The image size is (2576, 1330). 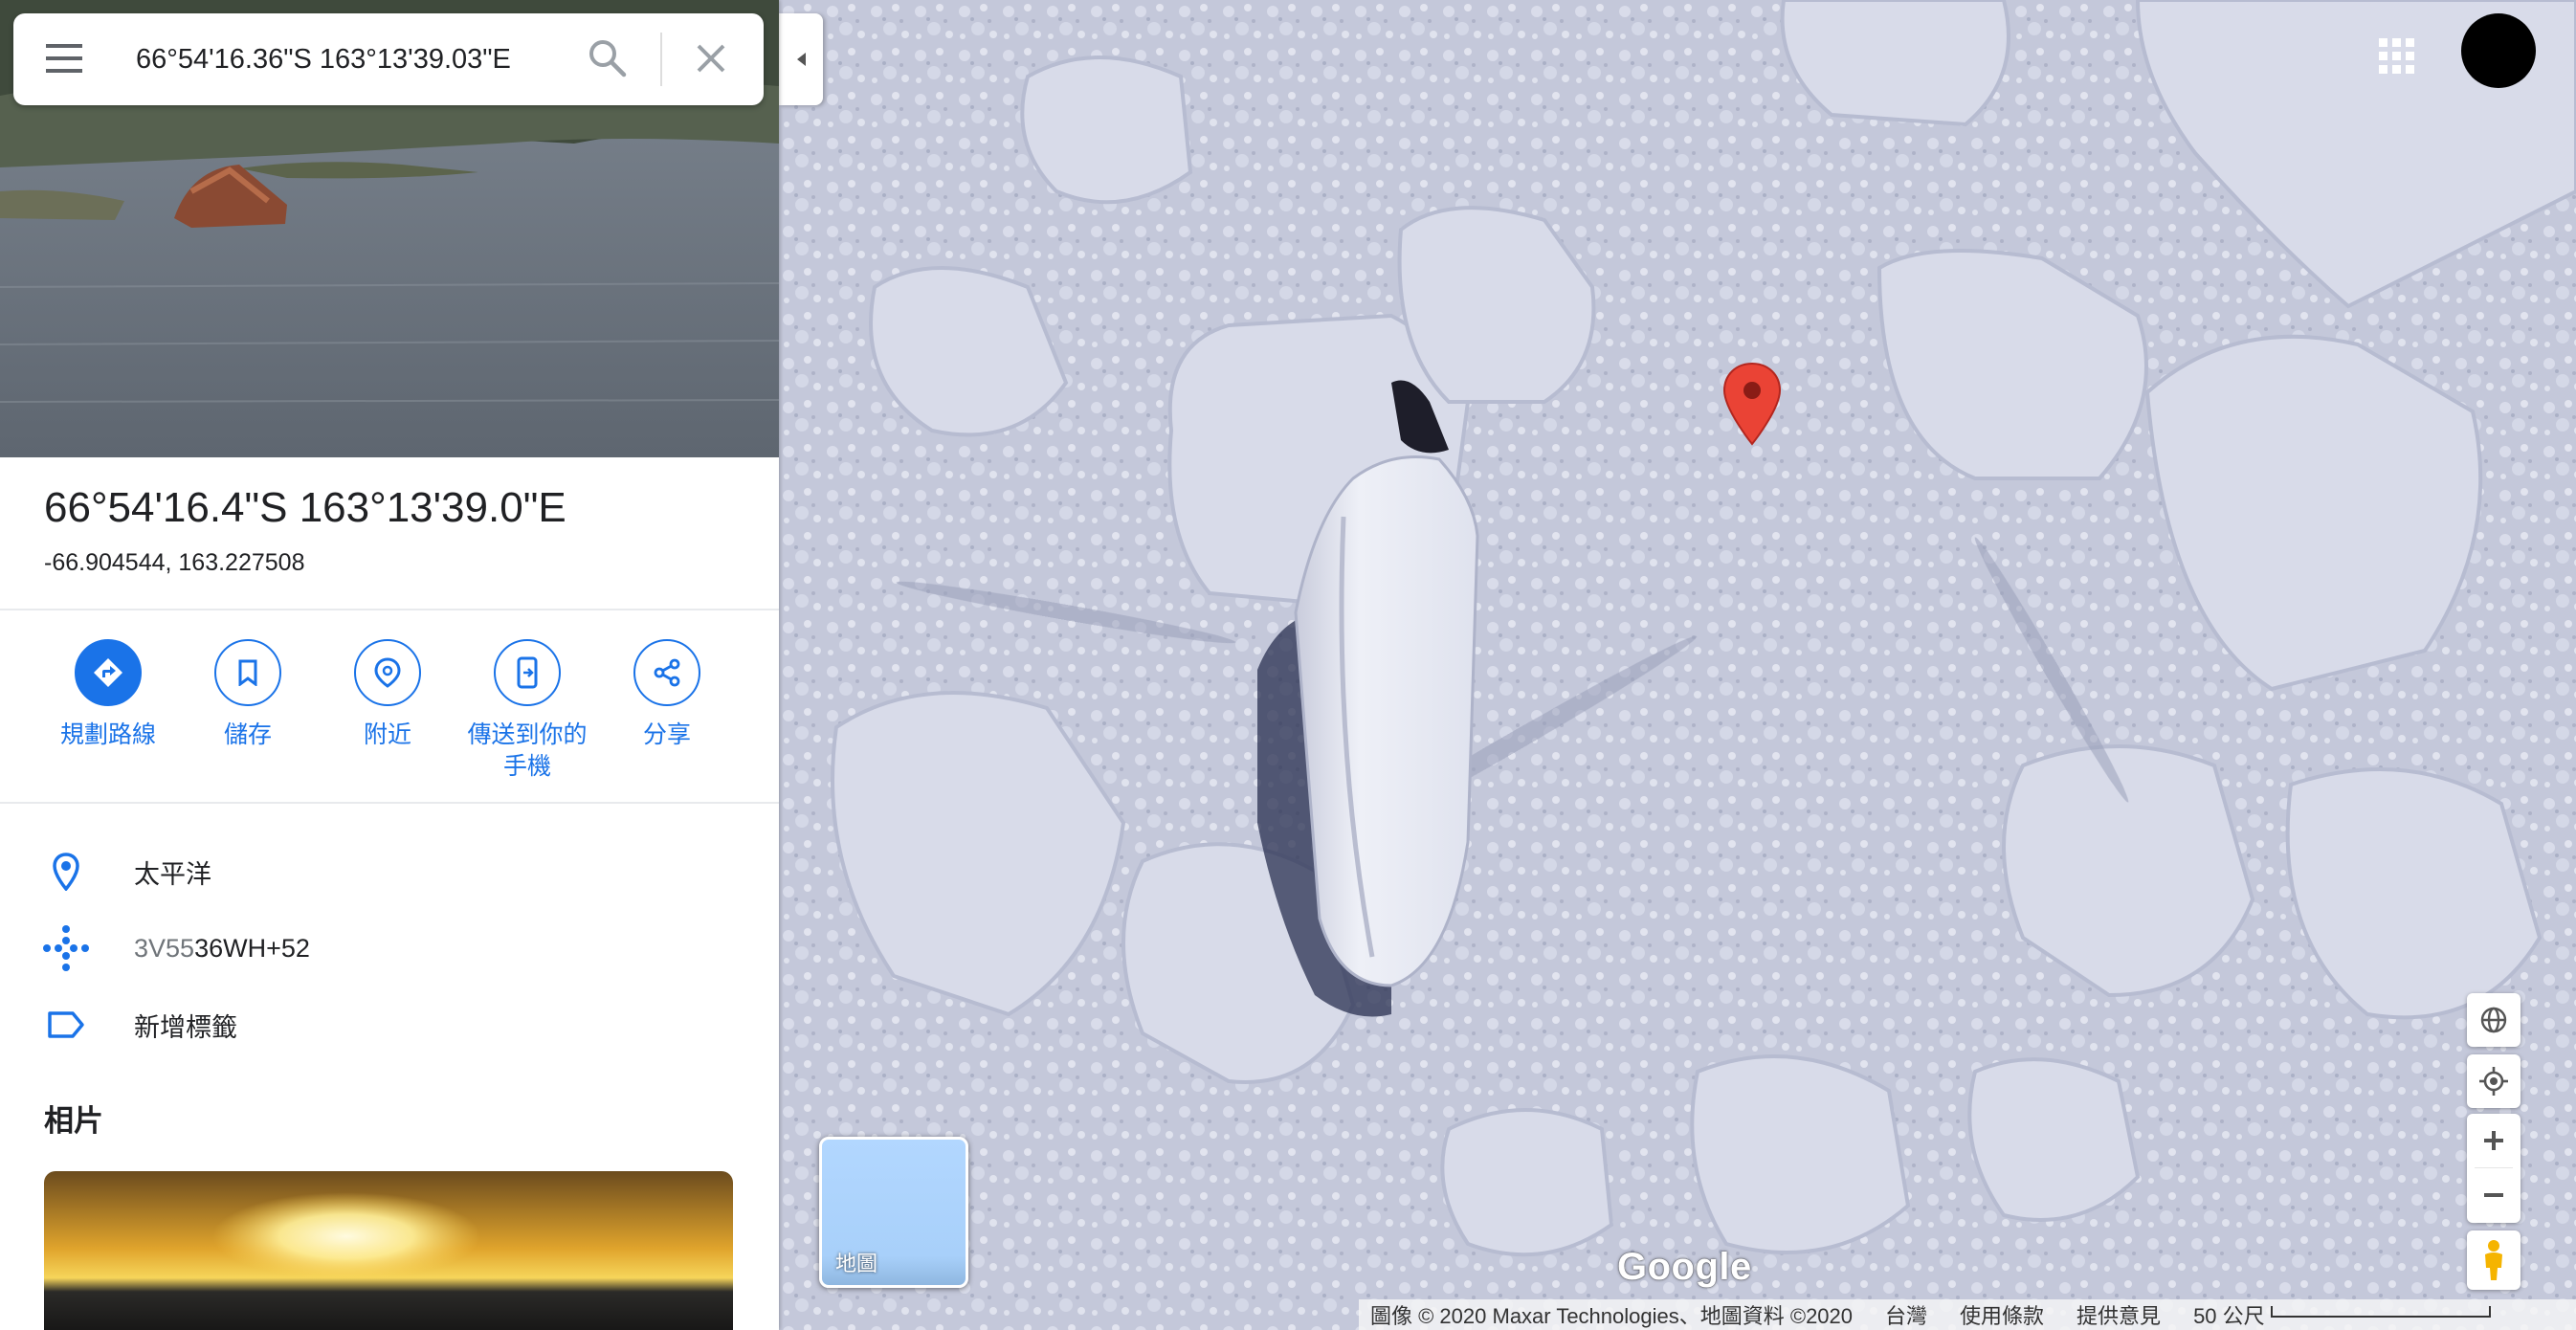 I want to click on location-row: 太平洋, so click(x=389, y=872).